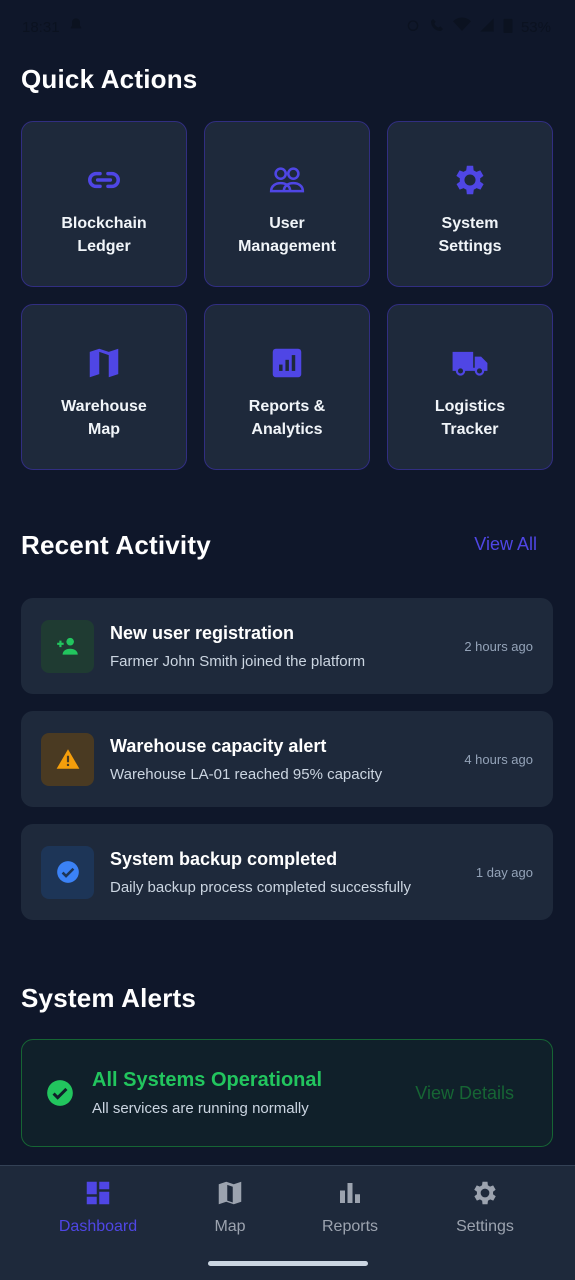 The height and width of the screenshot is (1280, 575). I want to click on wifi-icon, so click(461, 27).